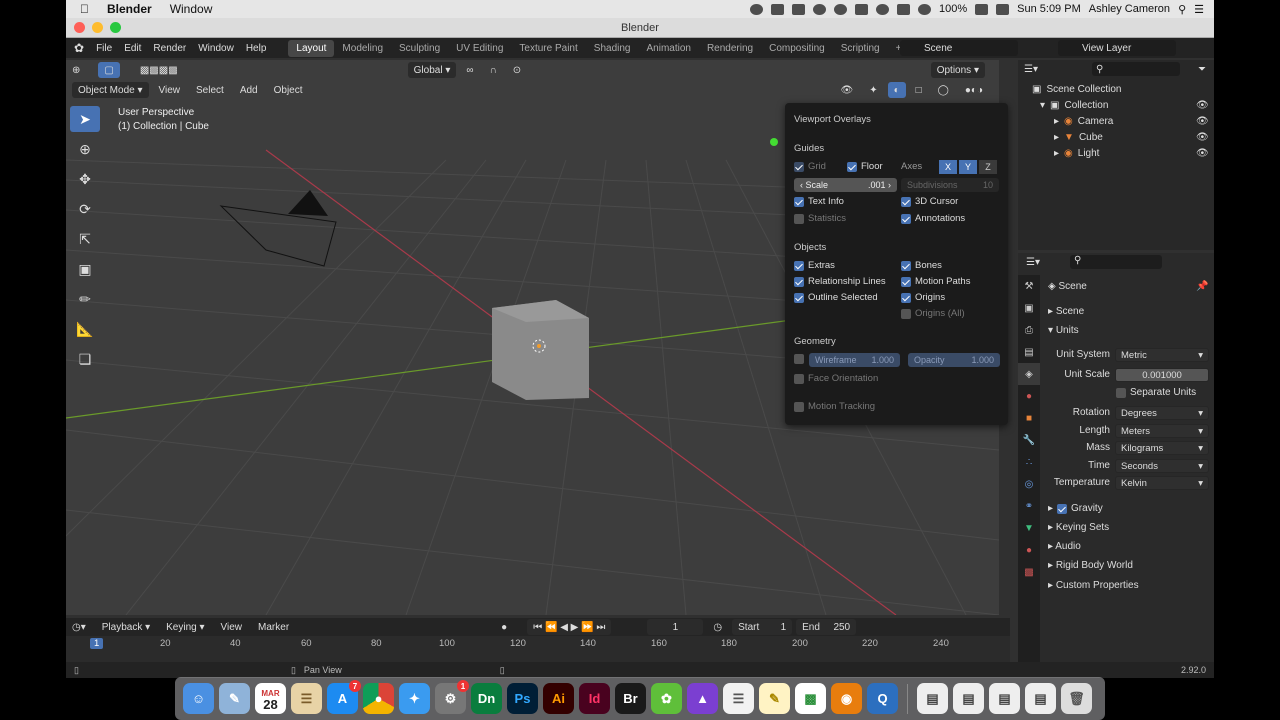 The image size is (1280, 720). What do you see at coordinates (612, 48) in the screenshot?
I see `tab-shading: Shading` at bounding box center [612, 48].